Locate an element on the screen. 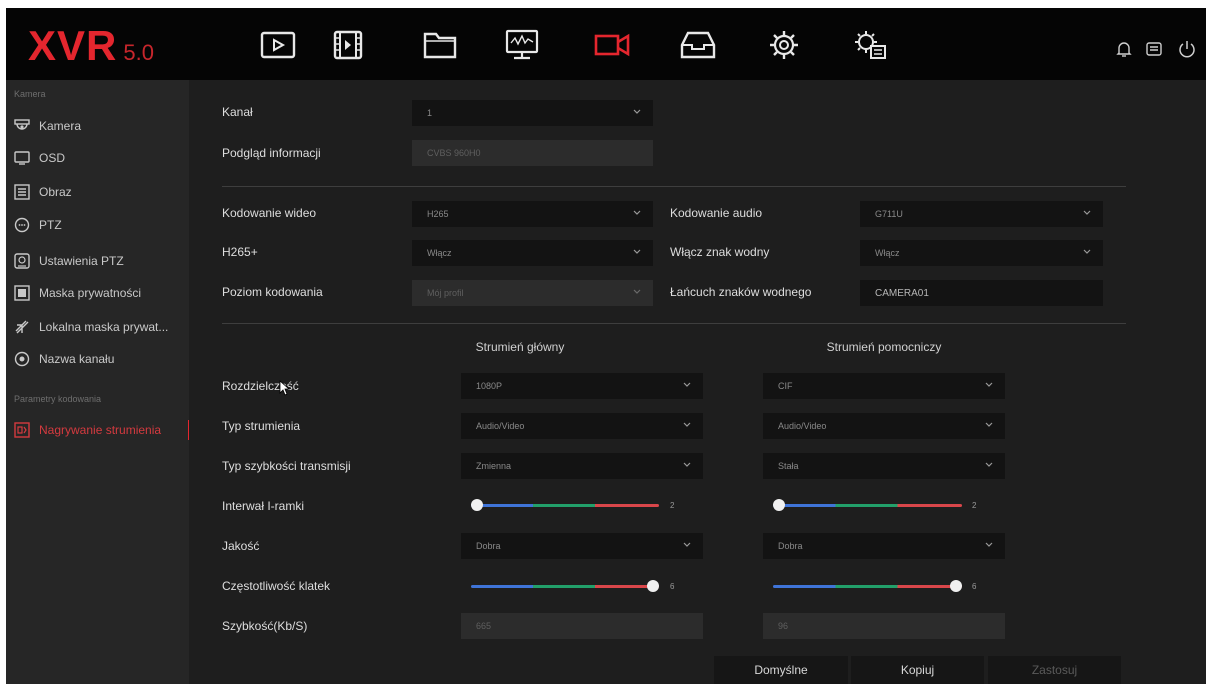 The width and height of the screenshot is (1206, 684). sub-resolution-value: CIF is located at coordinates (785, 386).